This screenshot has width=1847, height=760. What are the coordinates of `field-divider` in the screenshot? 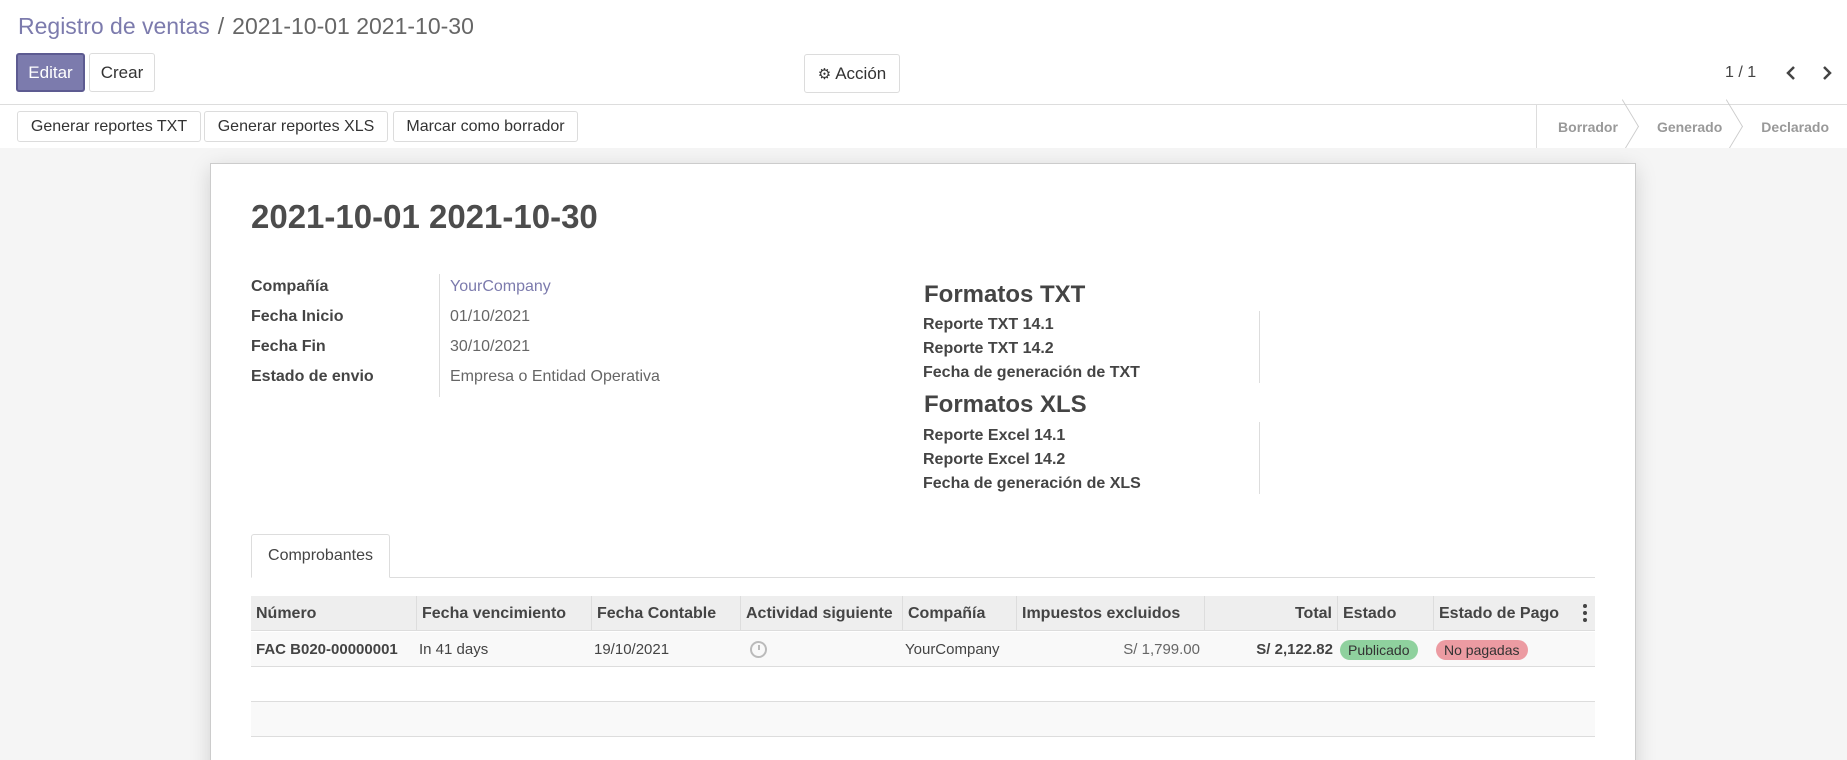 It's located at (439, 335).